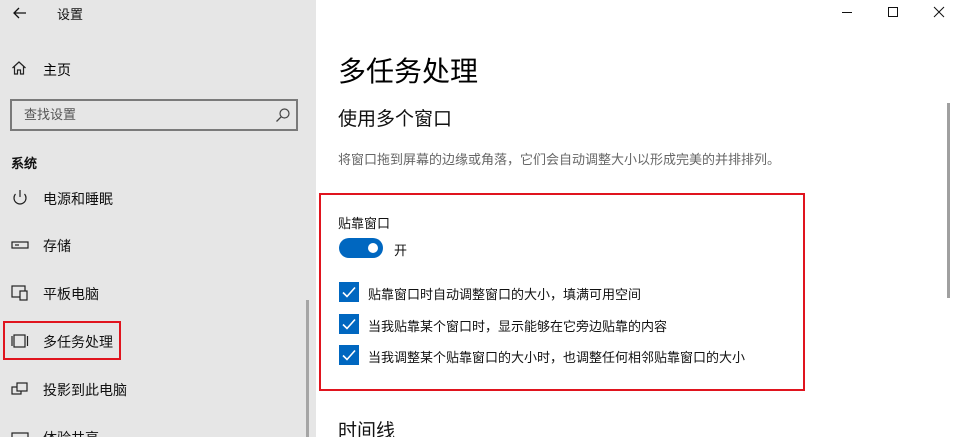 The image size is (958, 437). I want to click on section-title: 使用多个窗口, so click(395, 119).